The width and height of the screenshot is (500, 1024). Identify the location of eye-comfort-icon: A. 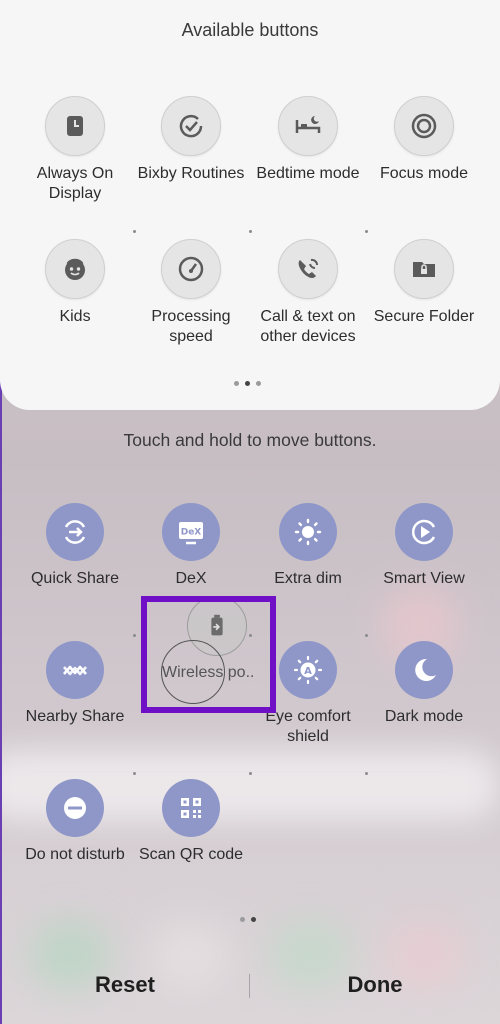
(308, 670).